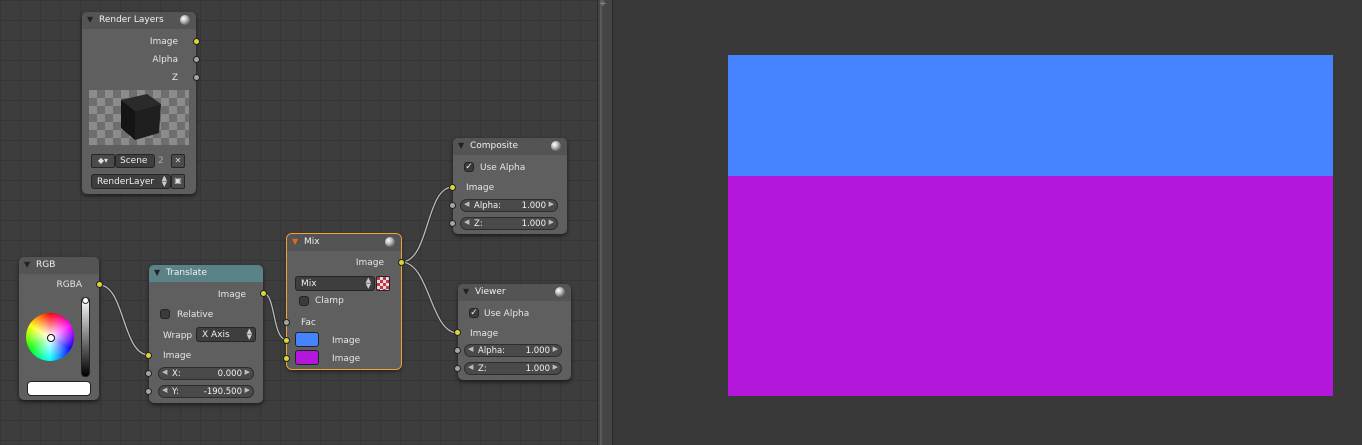 This screenshot has height=445, width=1362. Describe the element at coordinates (490, 292) in the screenshot. I see `node-title: Viewer` at that location.